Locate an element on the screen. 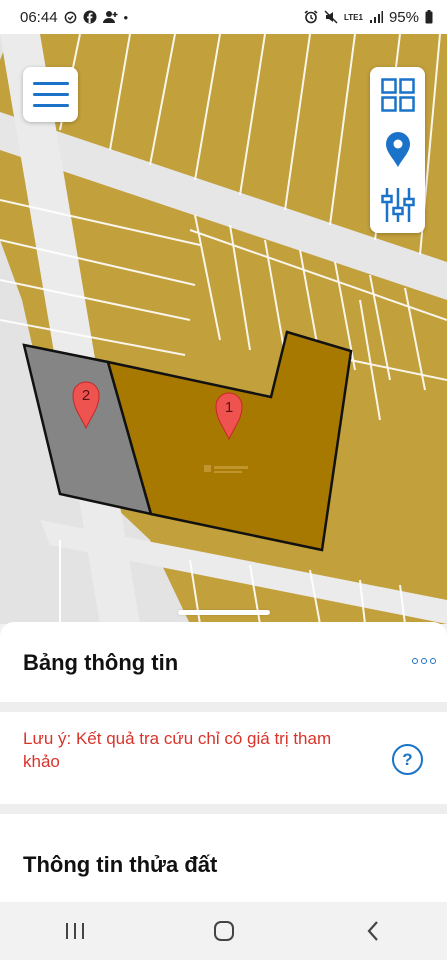  status-bar: 06:44 • LTE1 95% is located at coordinates (223, 17).